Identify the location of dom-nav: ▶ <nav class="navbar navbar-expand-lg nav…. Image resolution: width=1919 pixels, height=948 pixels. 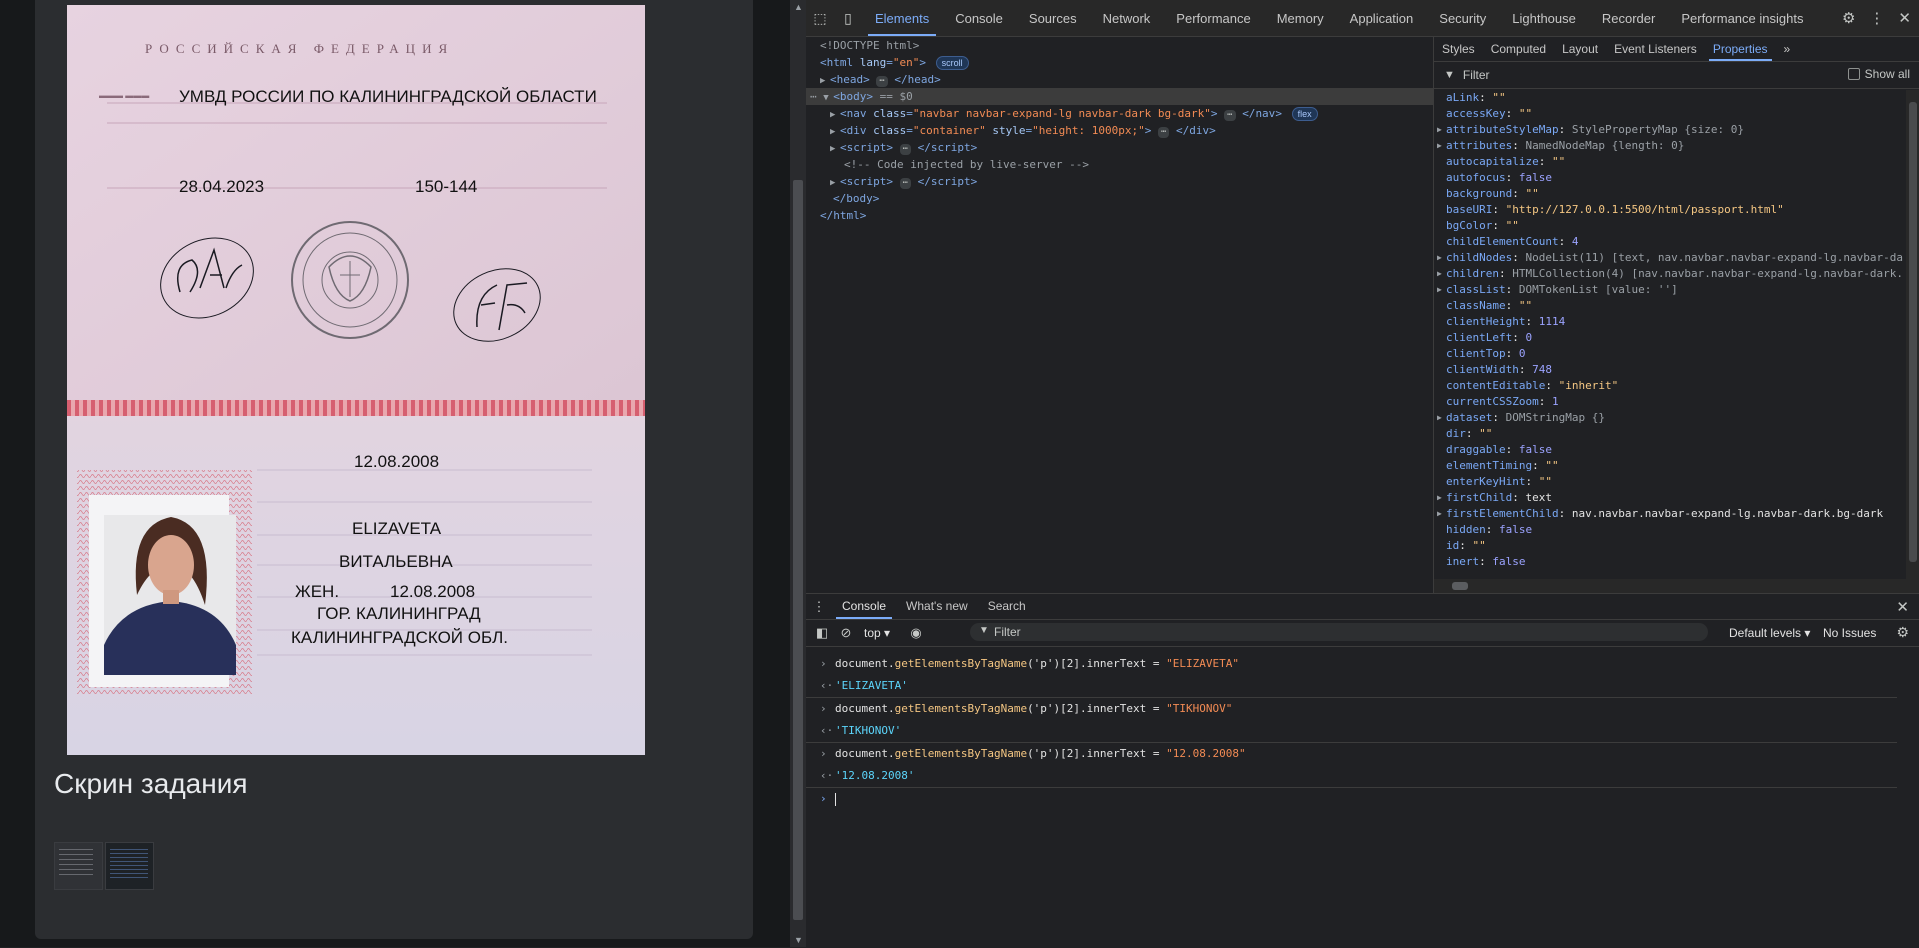
(1074, 113).